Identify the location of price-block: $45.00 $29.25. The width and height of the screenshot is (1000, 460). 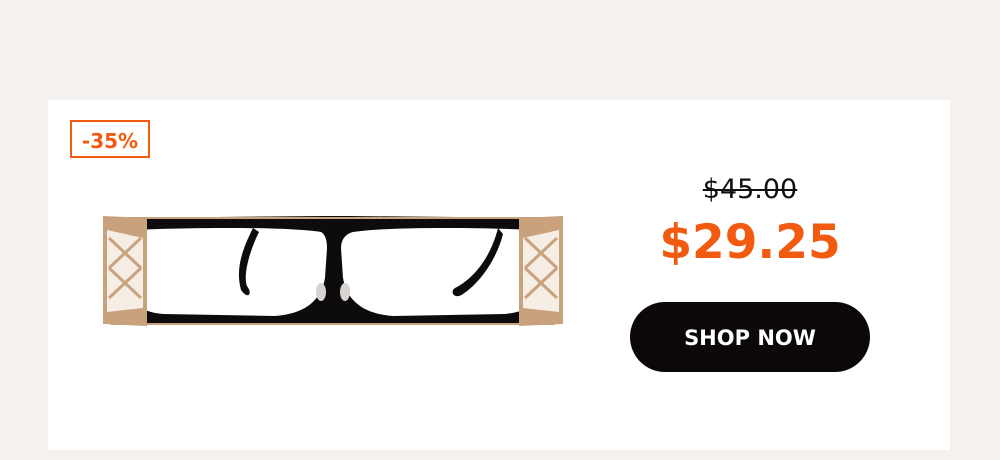
(750, 222).